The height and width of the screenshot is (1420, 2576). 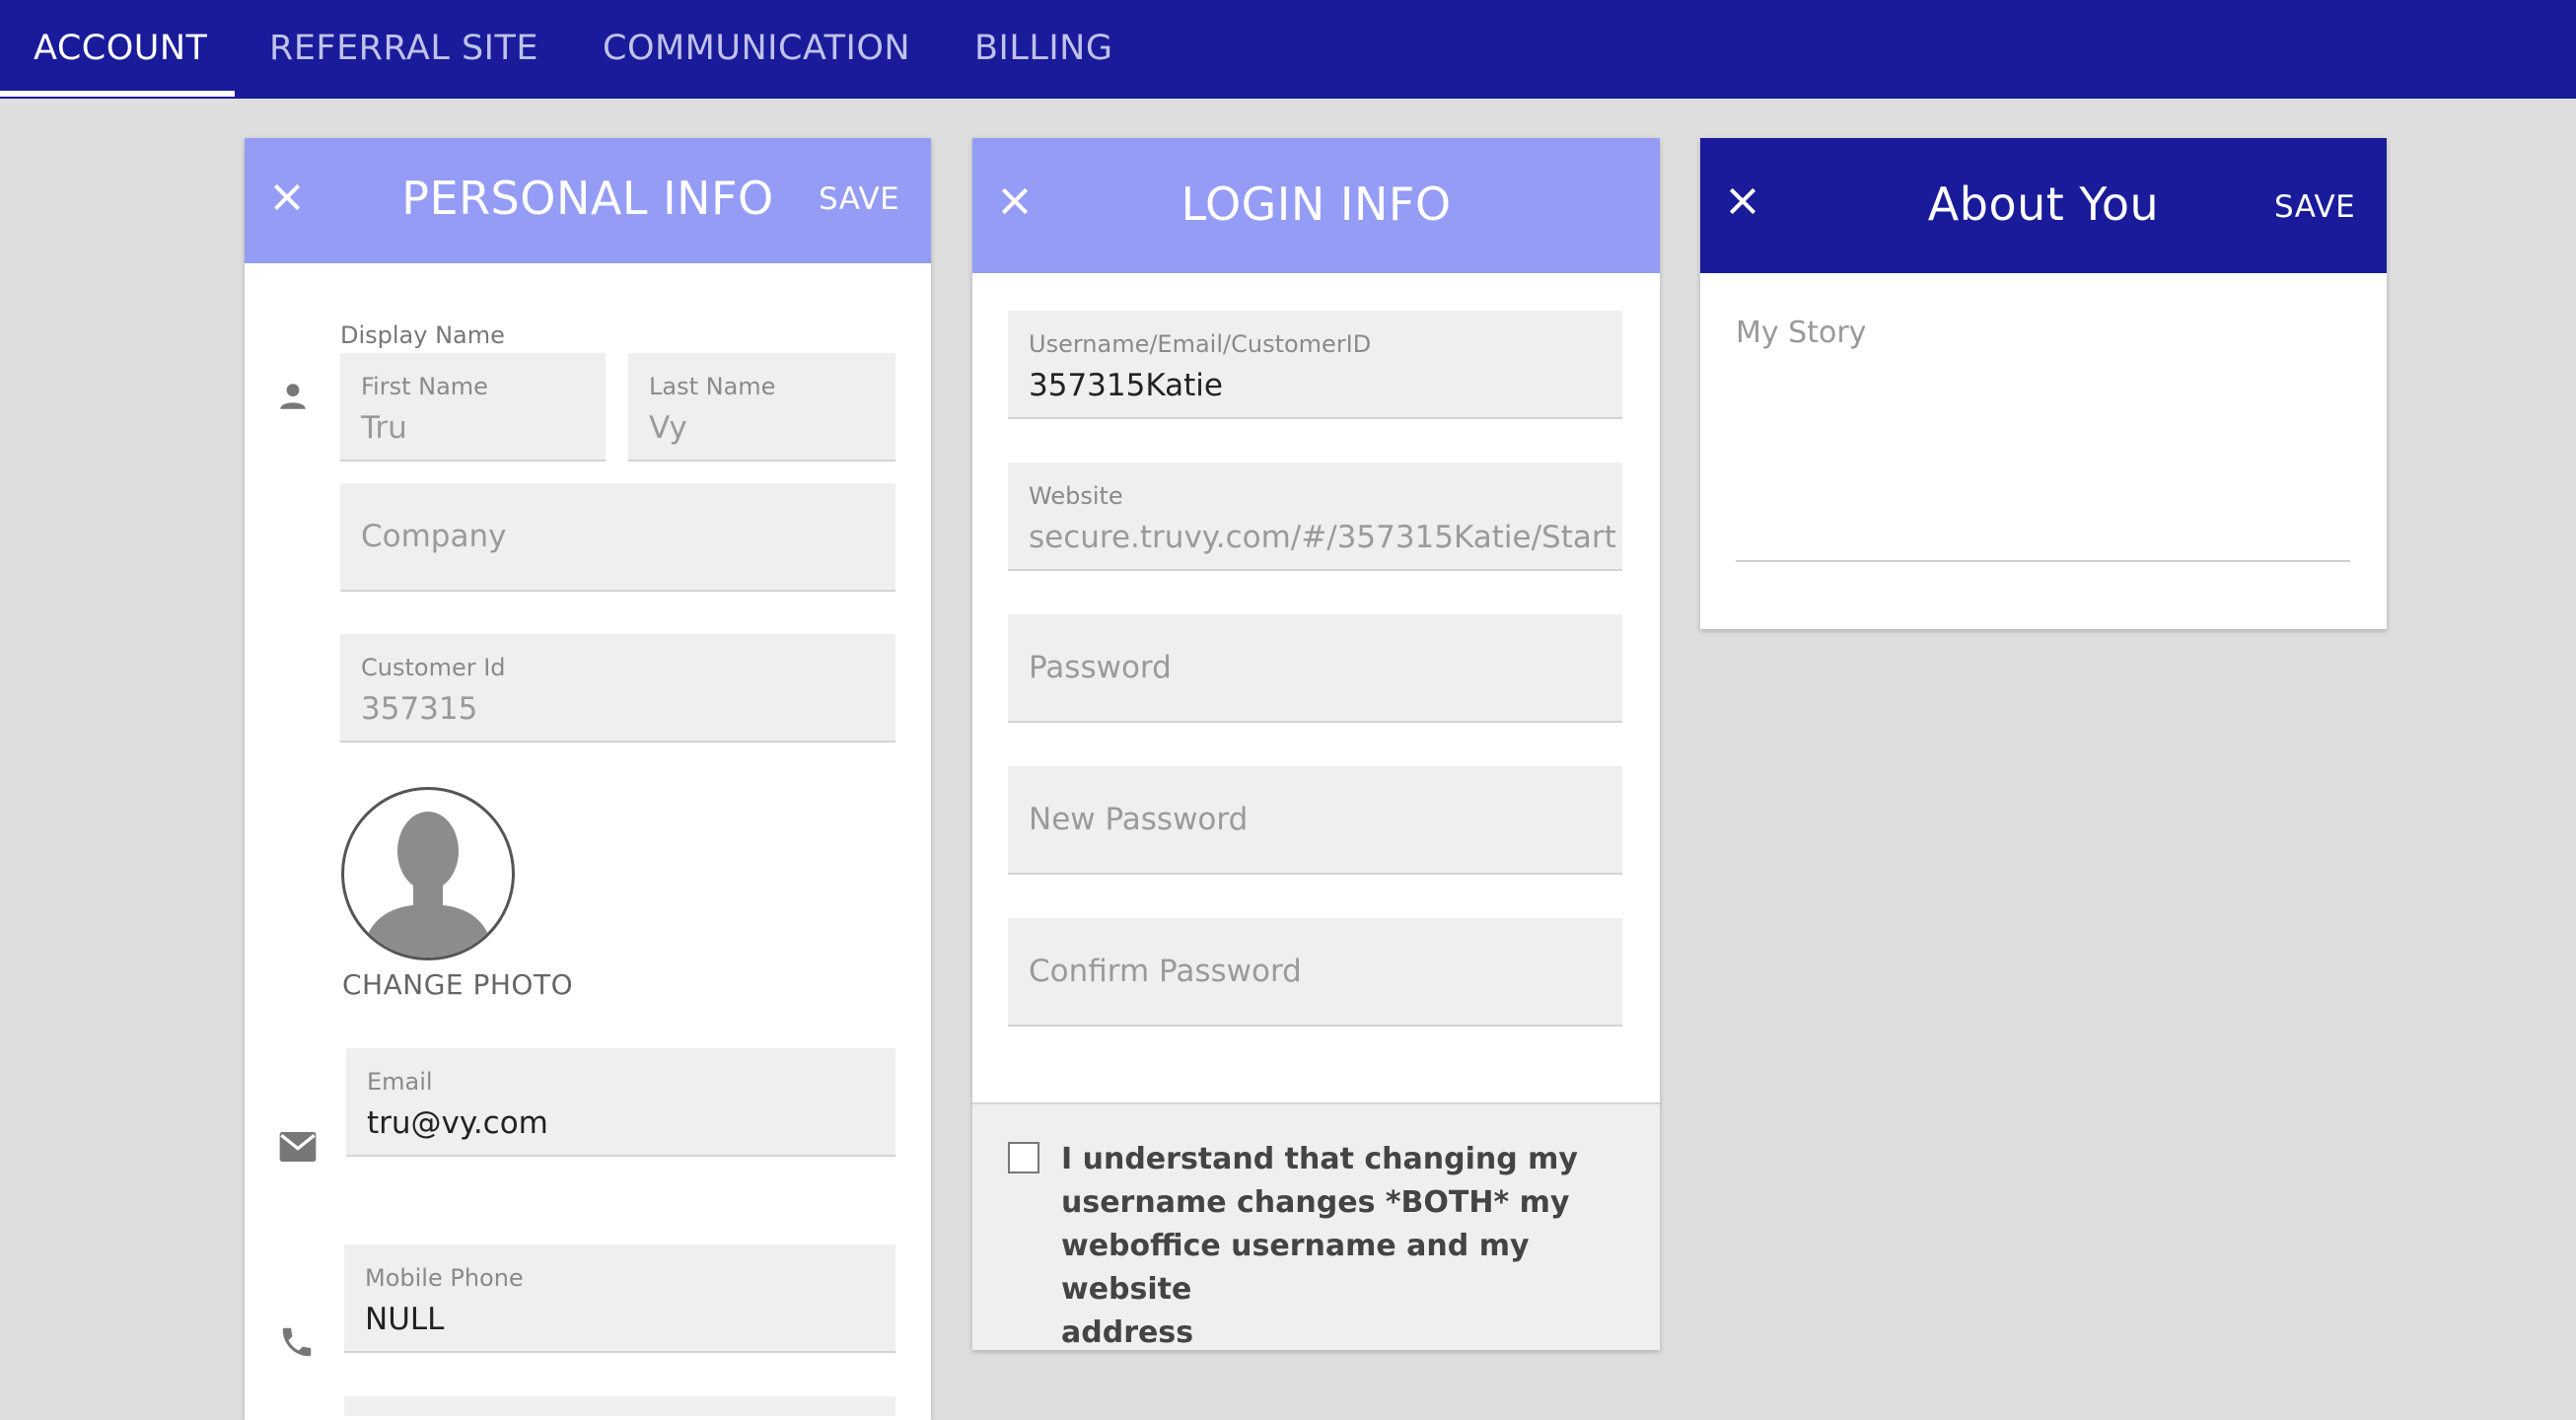 I want to click on email-icon, so click(x=298, y=1147).